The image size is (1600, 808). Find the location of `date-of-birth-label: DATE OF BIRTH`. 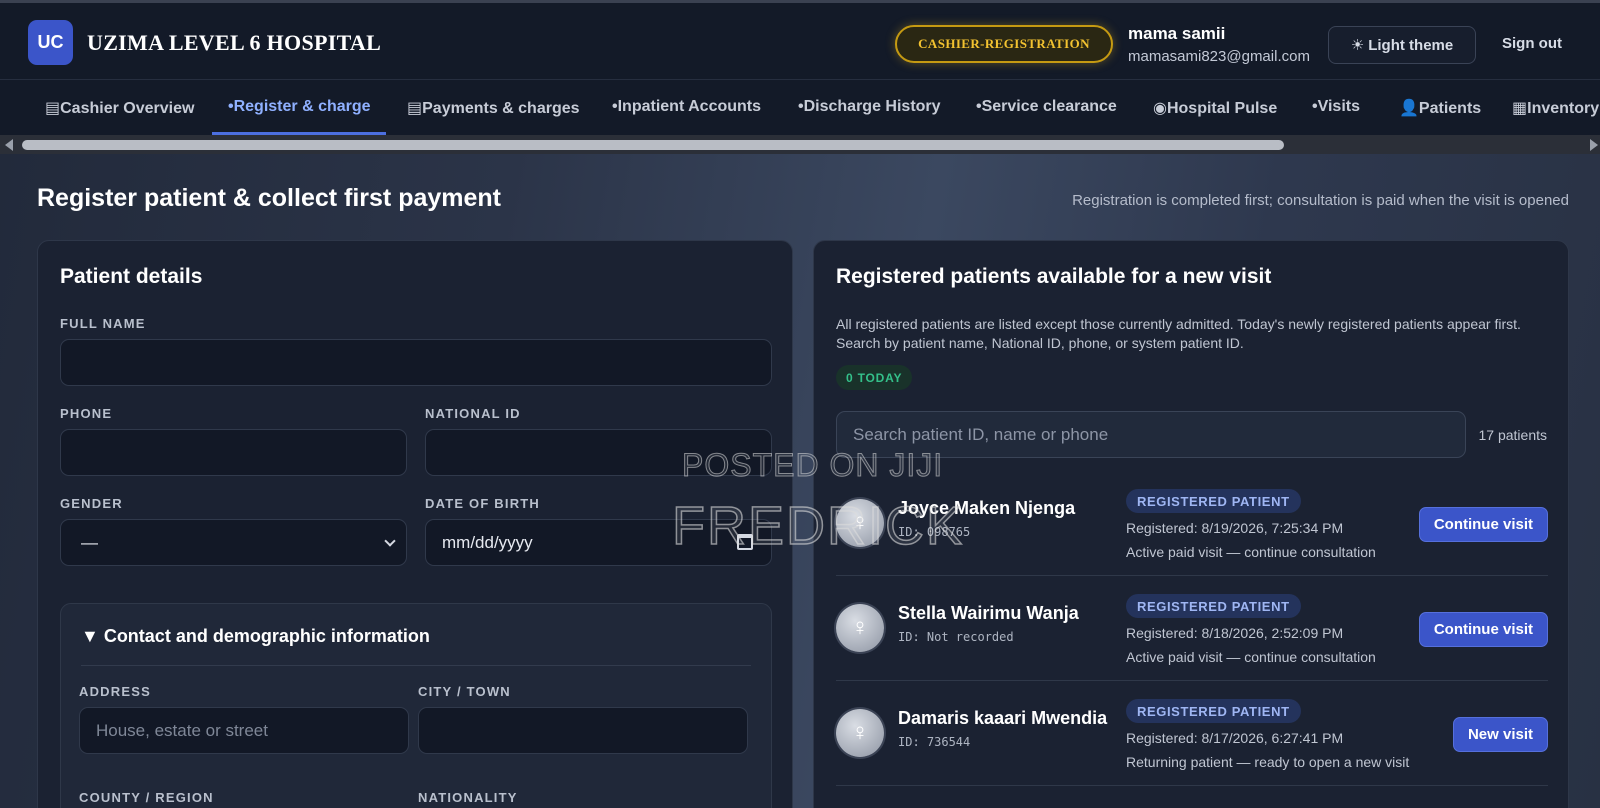

date-of-birth-label: DATE OF BIRTH is located at coordinates (483, 503).